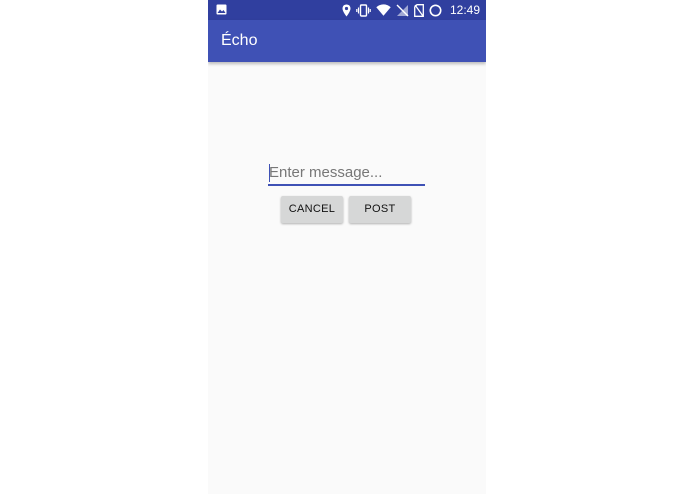  What do you see at coordinates (435, 10) in the screenshot?
I see `battery-icon` at bounding box center [435, 10].